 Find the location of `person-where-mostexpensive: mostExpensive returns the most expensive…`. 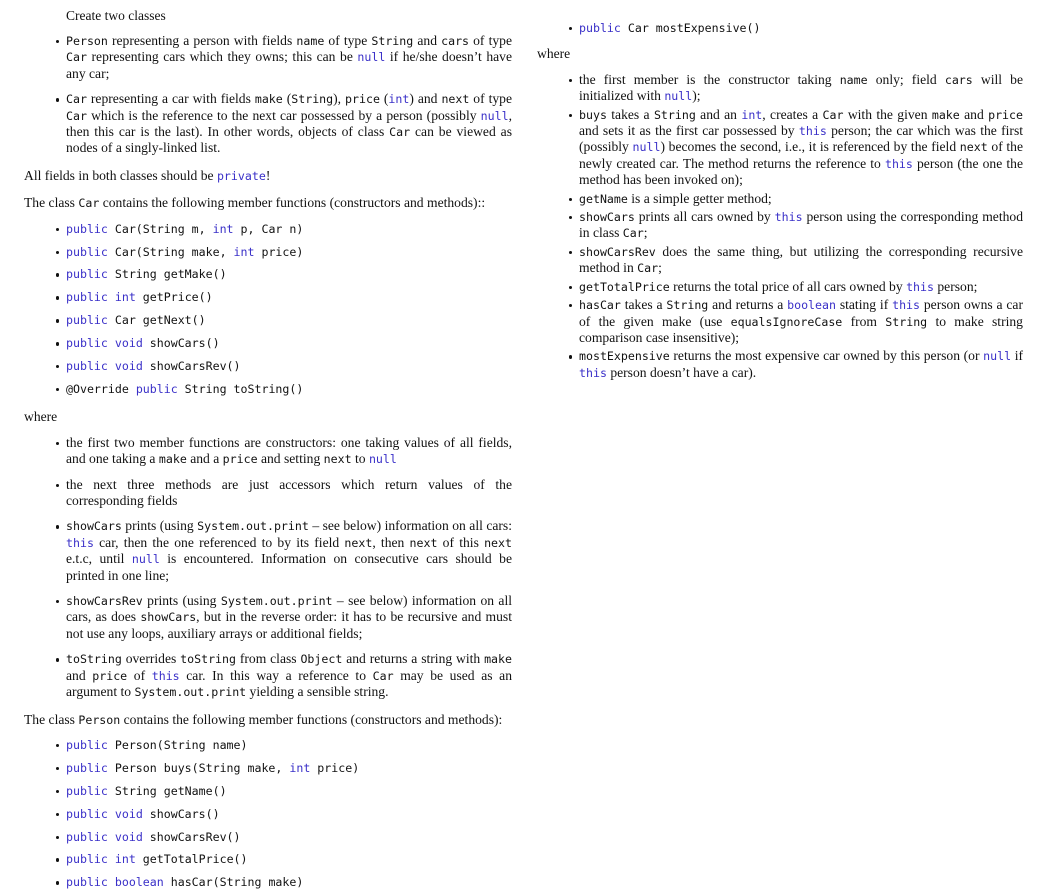

person-where-mostexpensive: mostExpensive returns the most expensive… is located at coordinates (788, 364).